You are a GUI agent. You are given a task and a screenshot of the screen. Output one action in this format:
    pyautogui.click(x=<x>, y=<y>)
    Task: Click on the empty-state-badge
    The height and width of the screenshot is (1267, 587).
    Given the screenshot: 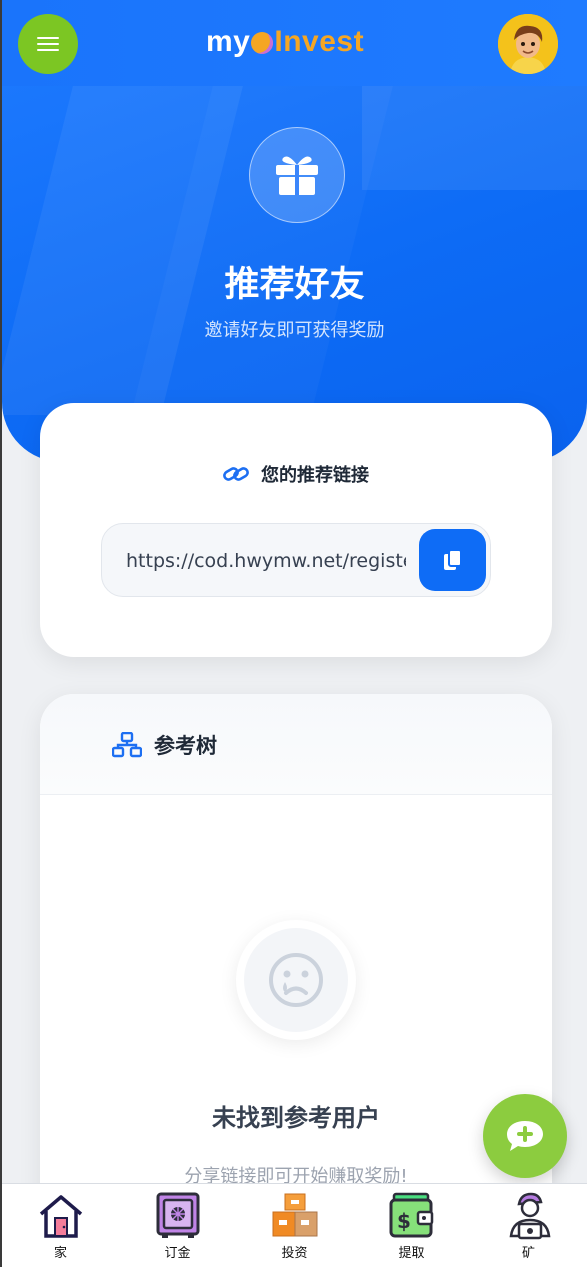 What is the action you would take?
    pyautogui.click(x=296, y=980)
    